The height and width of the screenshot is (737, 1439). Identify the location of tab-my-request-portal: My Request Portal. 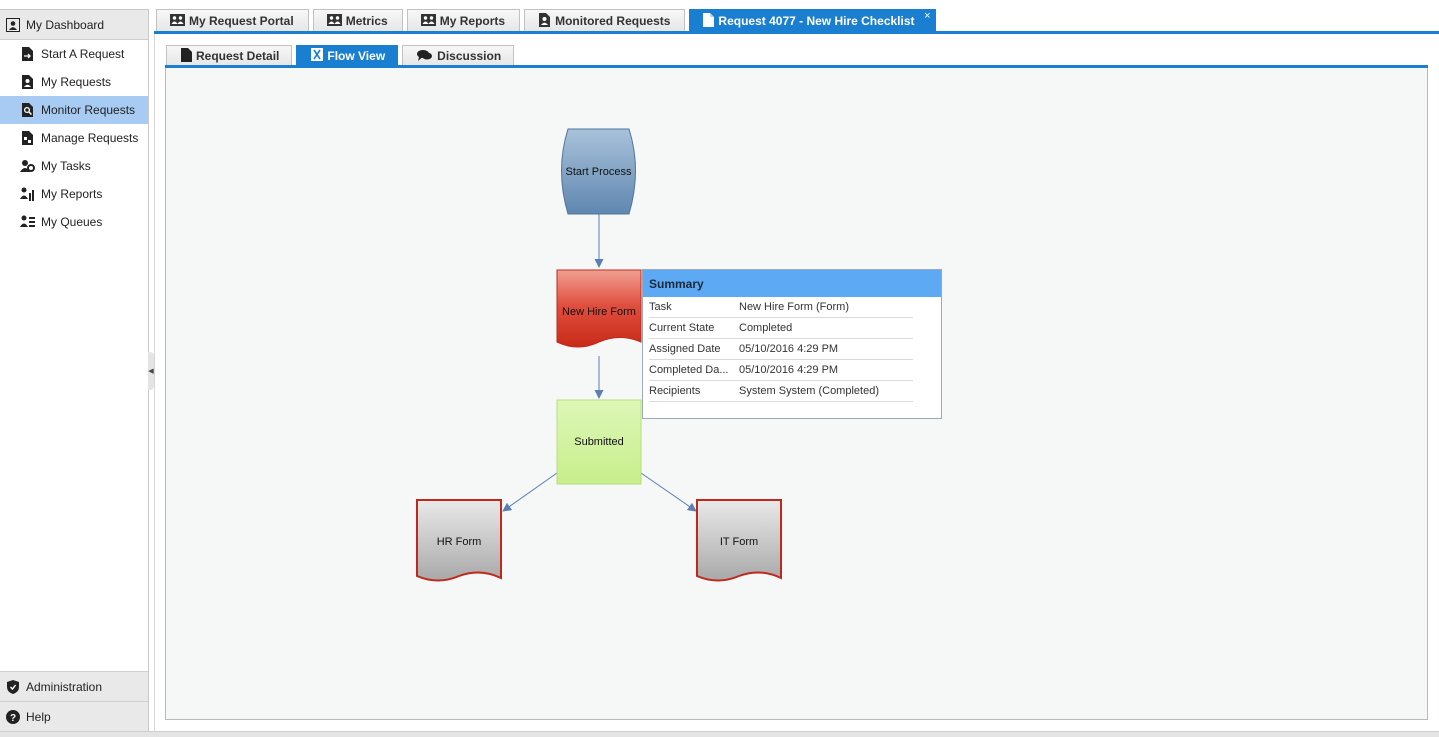
(232, 20).